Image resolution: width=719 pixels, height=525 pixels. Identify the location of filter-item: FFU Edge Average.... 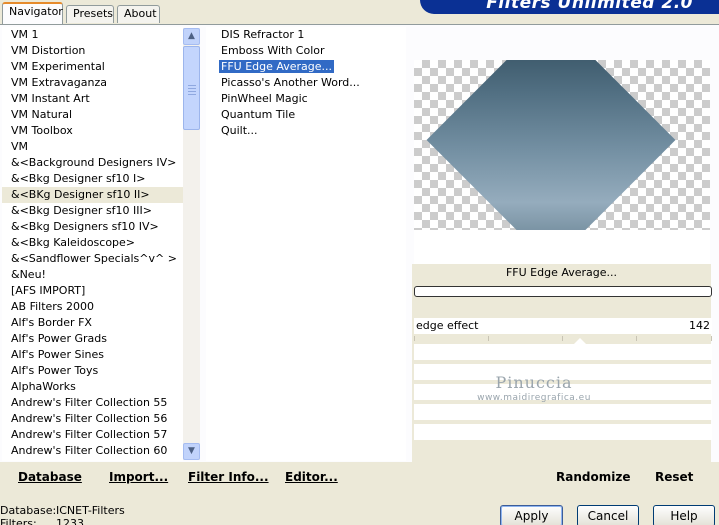
(306, 67).